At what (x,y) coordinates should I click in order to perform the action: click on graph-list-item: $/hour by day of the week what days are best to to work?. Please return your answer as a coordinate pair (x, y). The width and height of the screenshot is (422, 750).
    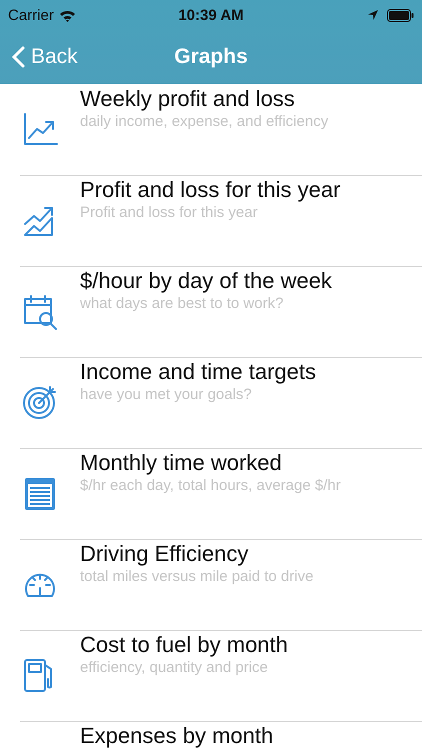
    Looking at the image, I should click on (211, 311).